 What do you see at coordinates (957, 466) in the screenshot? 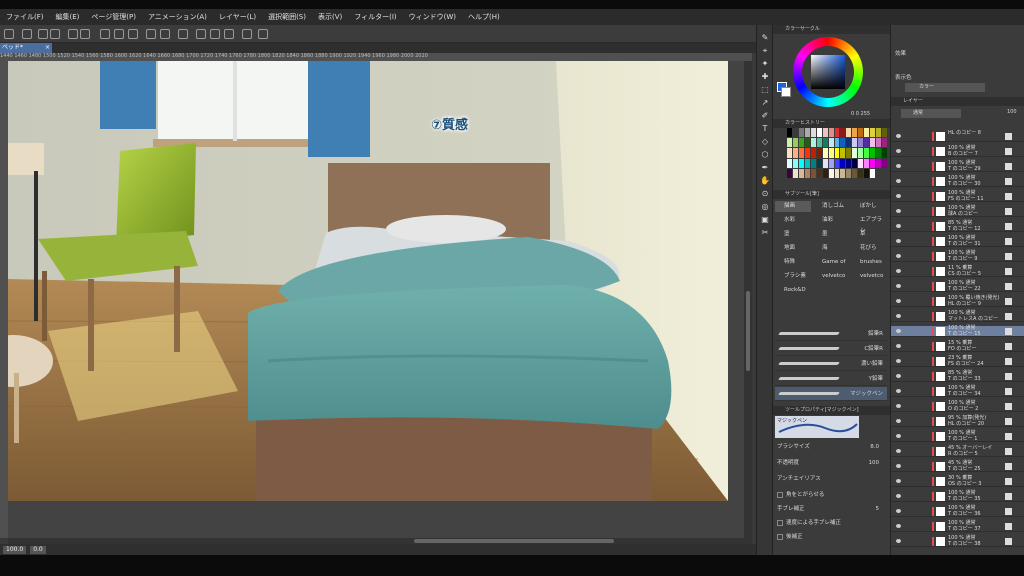
I see `layer-row: 45 % 通常 T のコピー 25` at bounding box center [957, 466].